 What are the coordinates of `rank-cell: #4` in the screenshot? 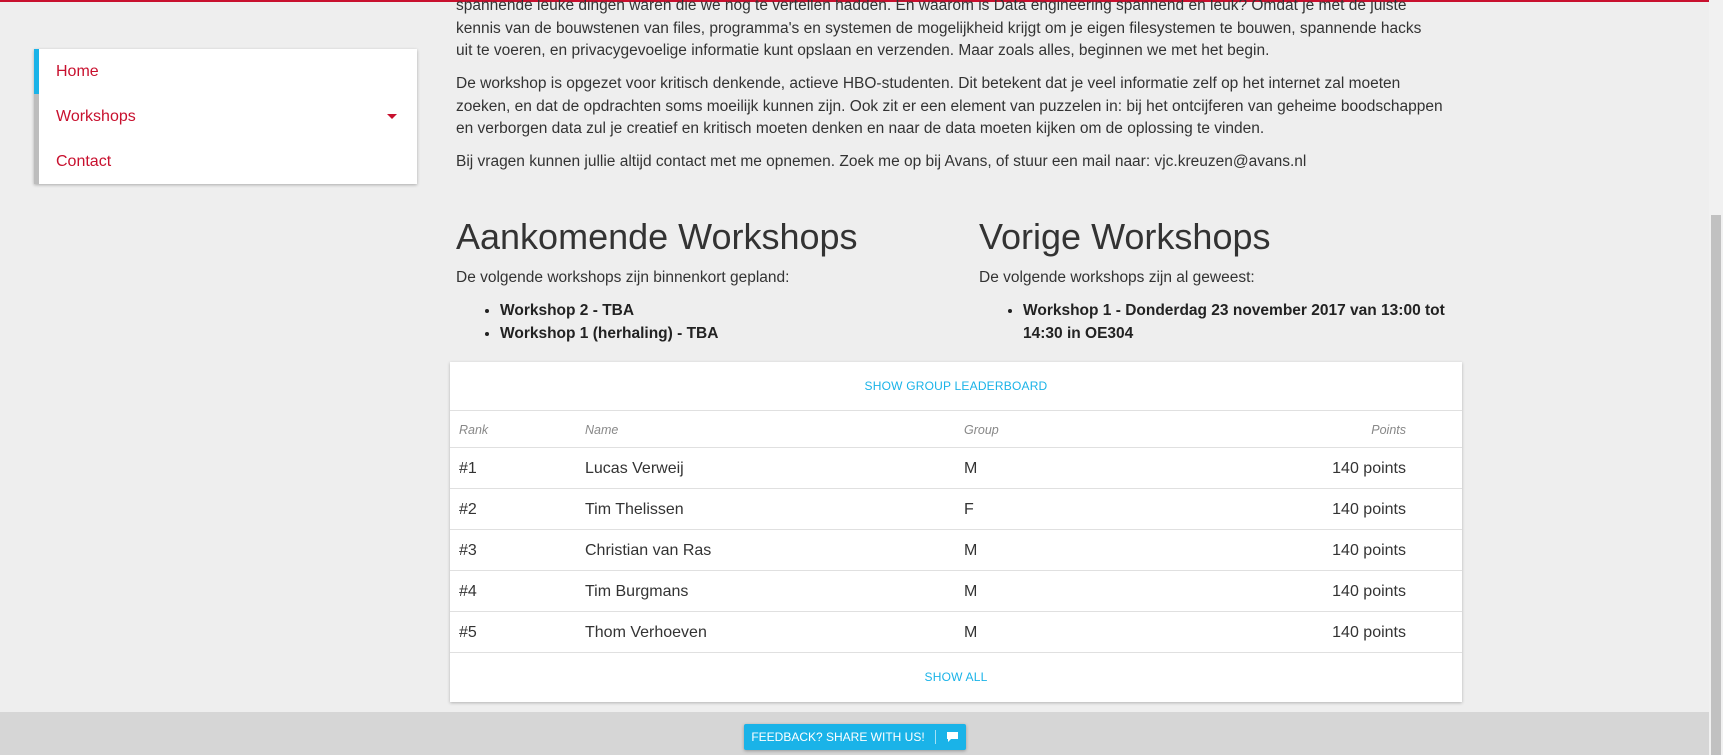 It's located at (468, 591).